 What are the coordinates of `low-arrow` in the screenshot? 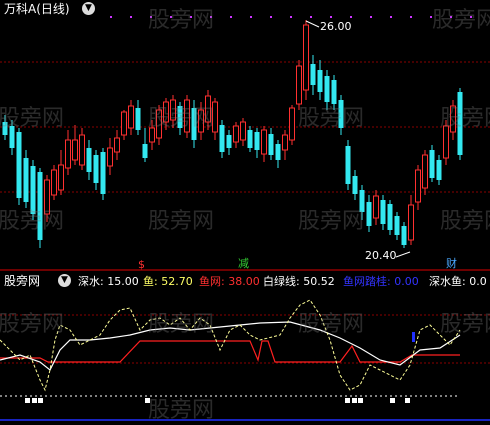 It's located at (403, 254).